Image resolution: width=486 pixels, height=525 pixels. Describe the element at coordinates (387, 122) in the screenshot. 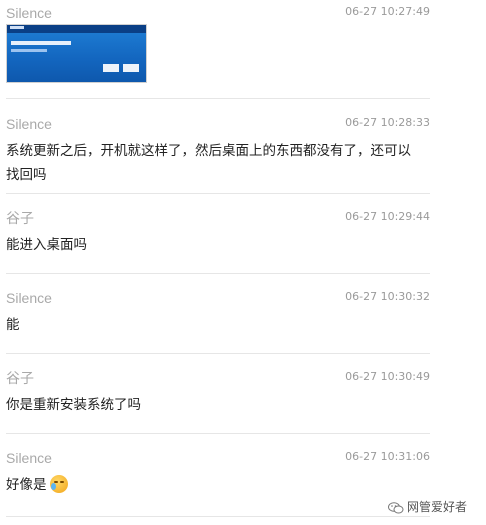

I see `message-time: 06-27 10:28:33` at that location.